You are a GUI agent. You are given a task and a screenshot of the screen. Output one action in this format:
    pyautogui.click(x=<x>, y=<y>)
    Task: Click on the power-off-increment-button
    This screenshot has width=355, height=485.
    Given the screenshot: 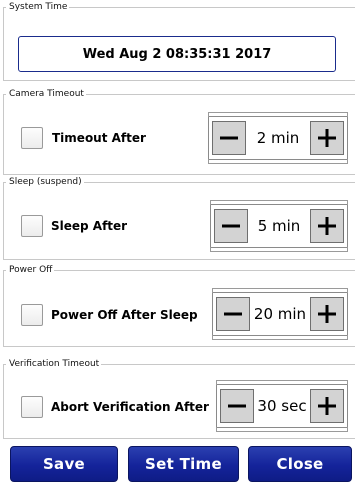 What is the action you would take?
    pyautogui.click(x=327, y=314)
    